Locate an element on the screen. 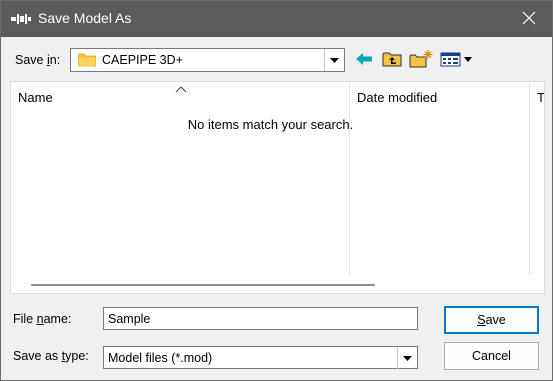  save-as-type-value: Model files (*.mod) is located at coordinates (160, 358).